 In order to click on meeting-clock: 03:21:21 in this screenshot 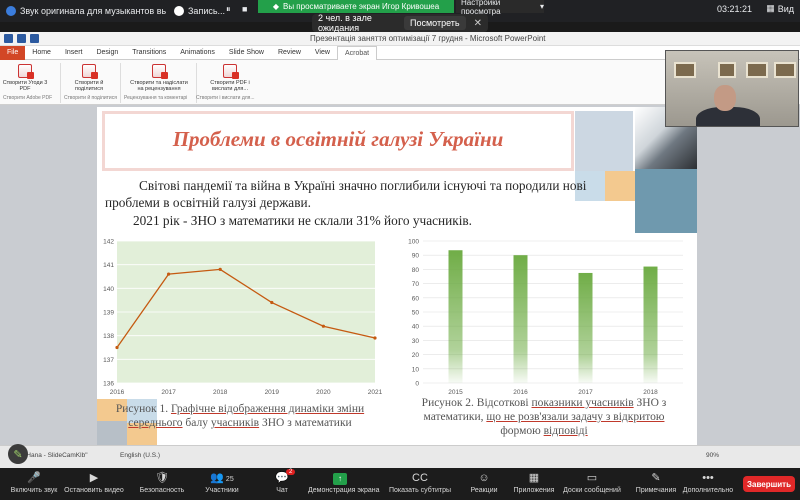, I will do `click(734, 9)`.